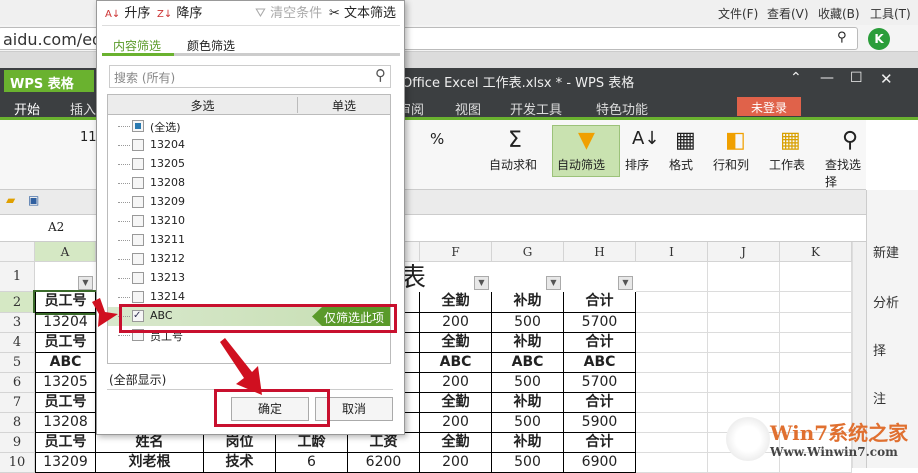 The height and width of the screenshot is (473, 918). What do you see at coordinates (249, 221) in the screenshot?
I see `filter-item: 13210` at bounding box center [249, 221].